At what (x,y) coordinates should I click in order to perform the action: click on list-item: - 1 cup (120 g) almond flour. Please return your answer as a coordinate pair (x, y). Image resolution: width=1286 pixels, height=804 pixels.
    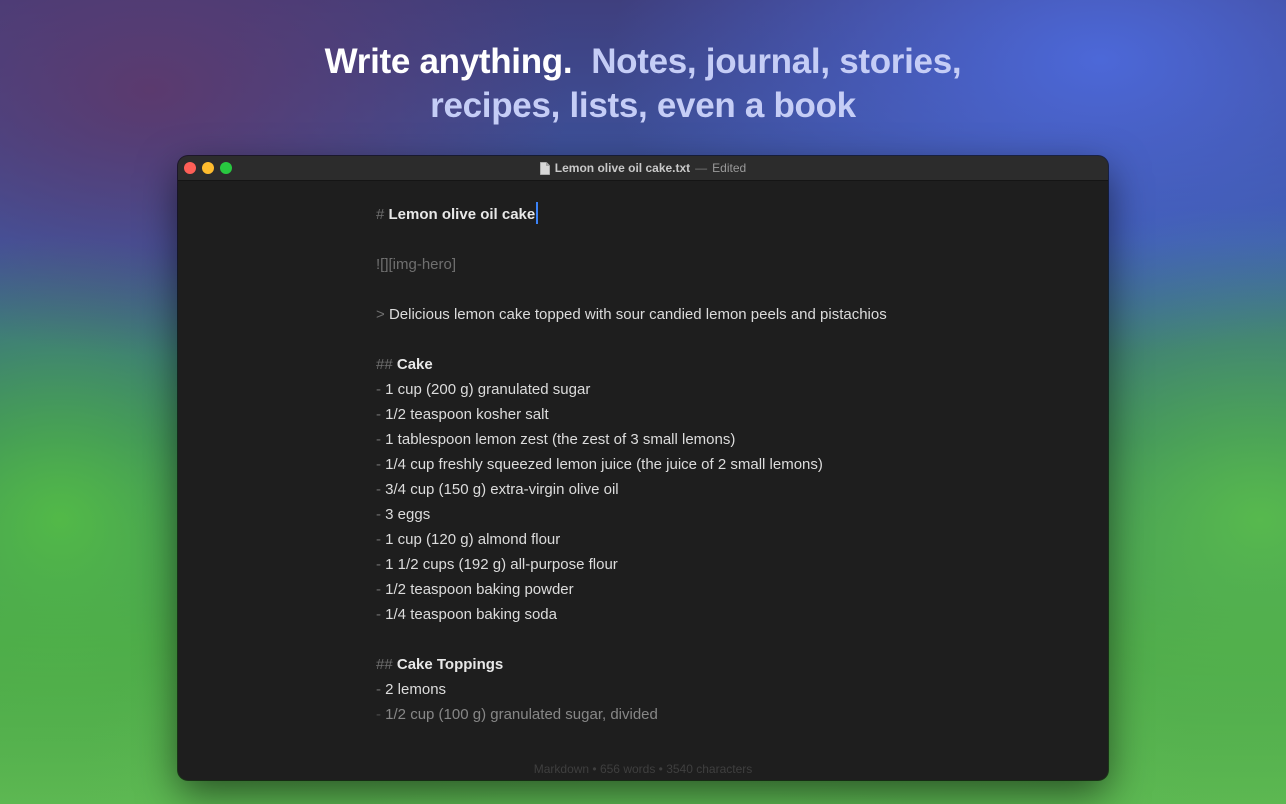
    Looking at the image, I should click on (726, 539).